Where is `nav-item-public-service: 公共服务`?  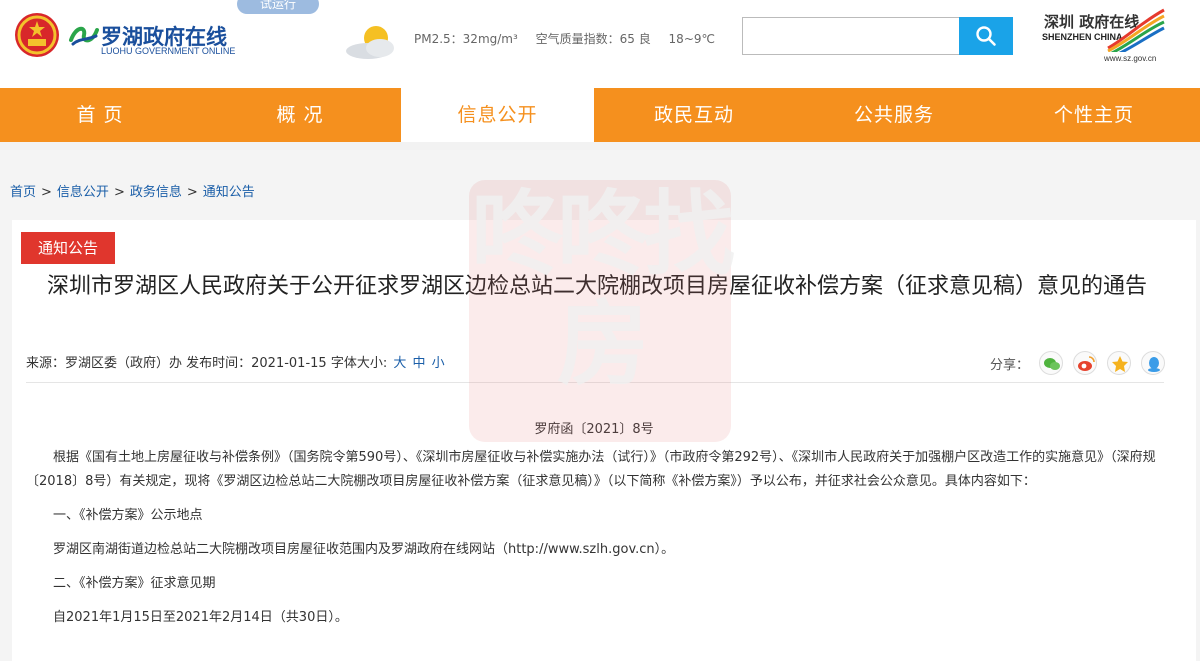 nav-item-public-service: 公共服务 is located at coordinates (894, 115).